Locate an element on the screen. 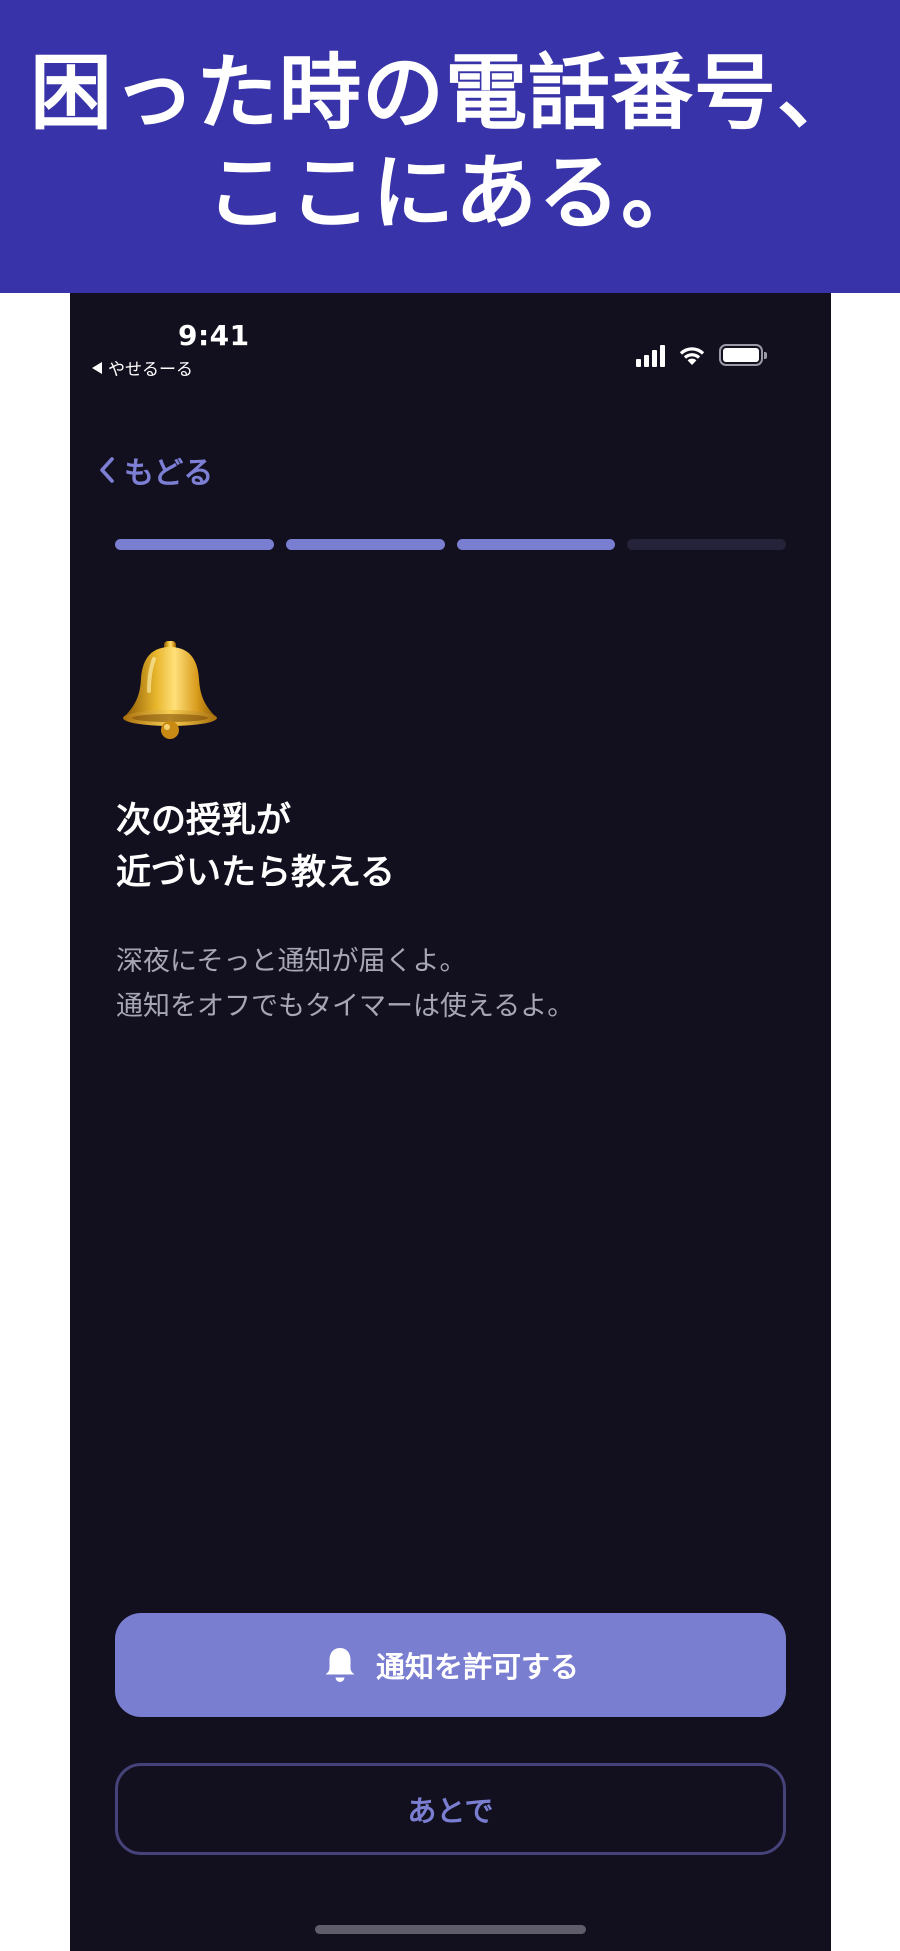  back-button-label: もどる is located at coordinates (169, 473).